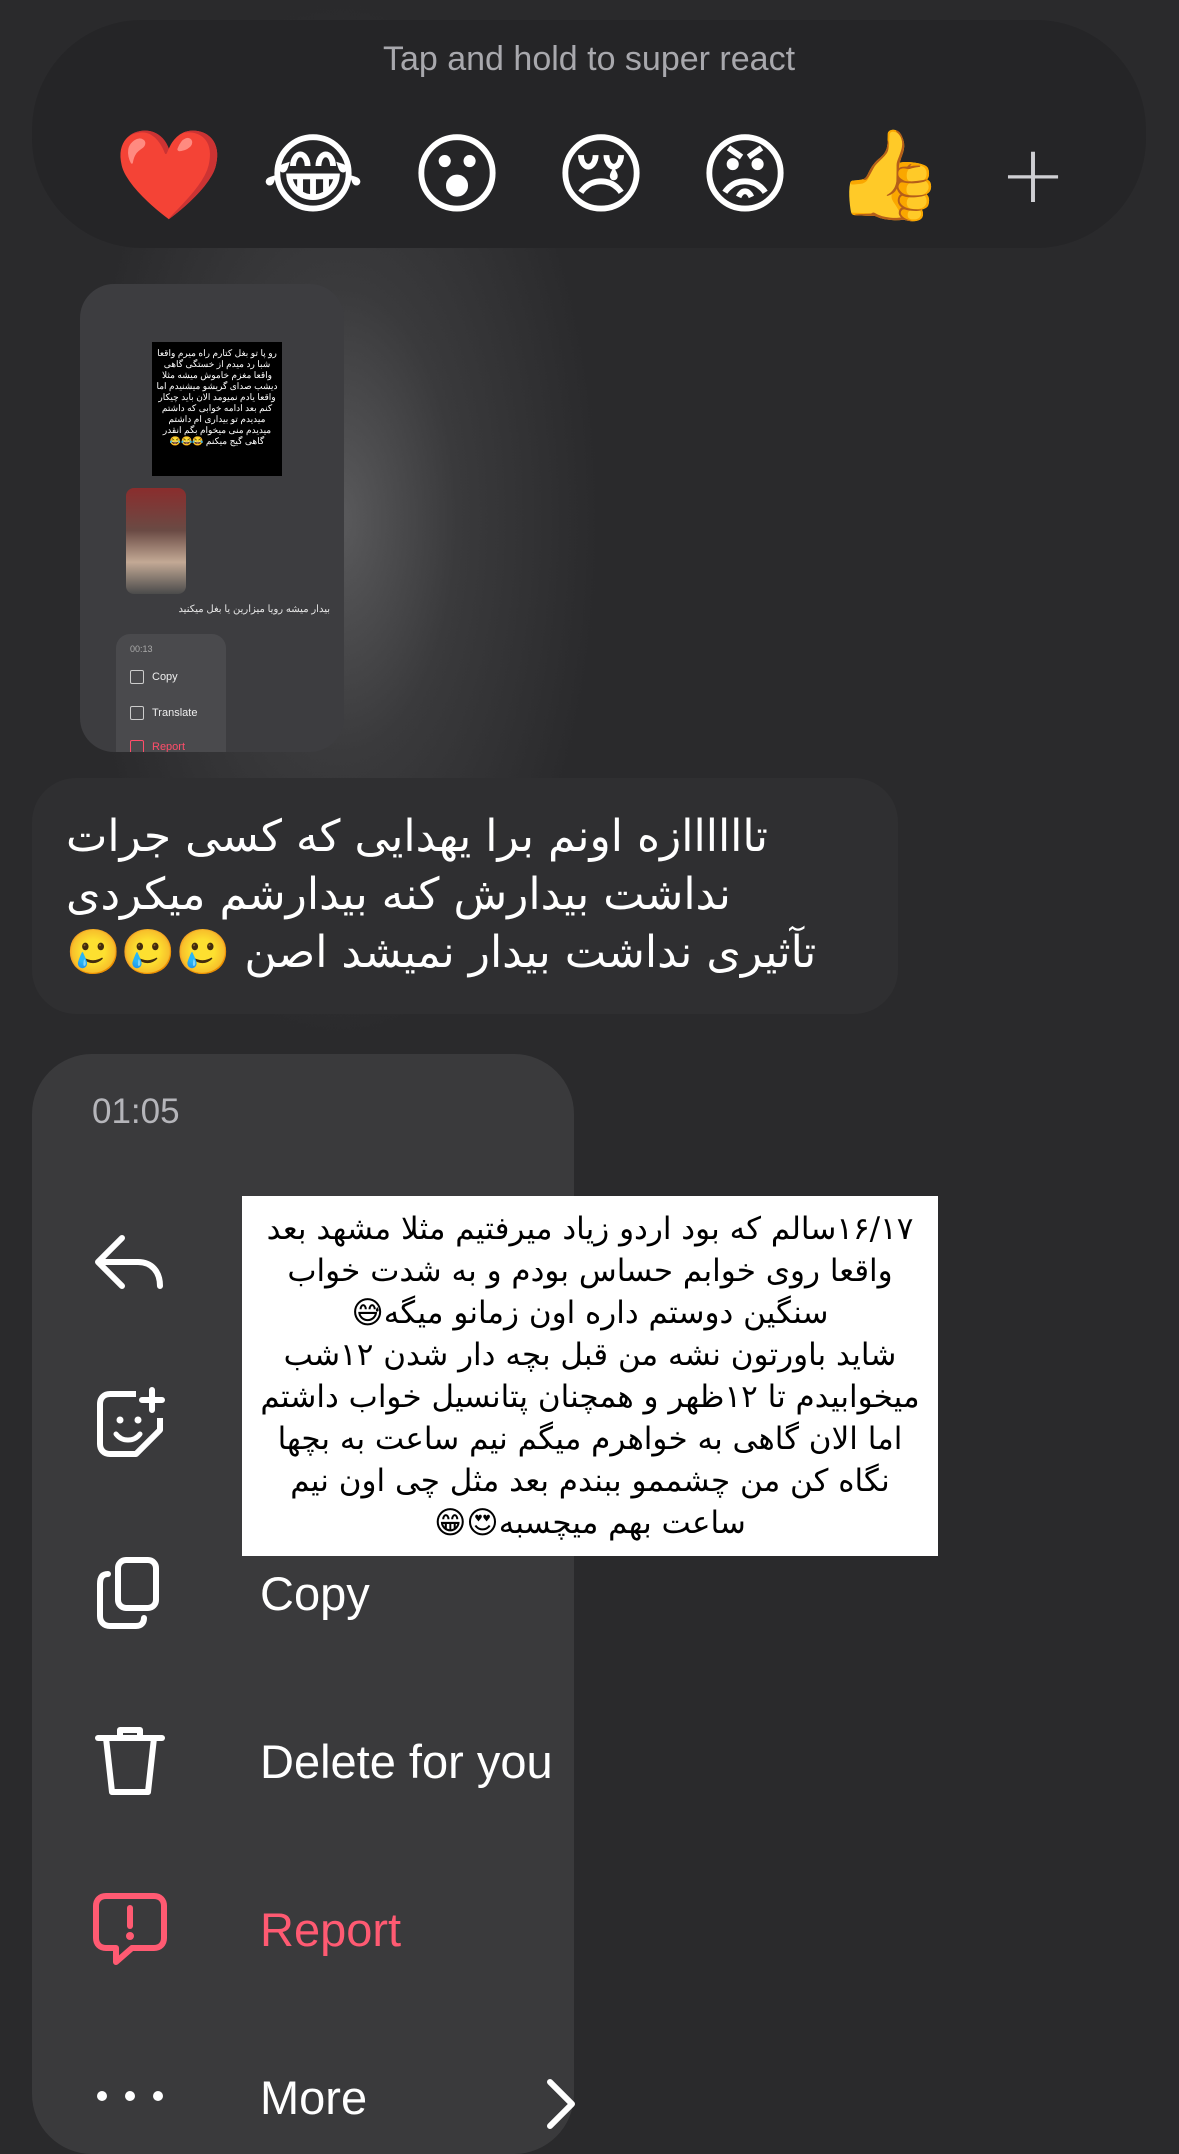 The image size is (1179, 2154). Describe the element at coordinates (175, 712) in the screenshot. I see `mini-translate-label: Translate` at that location.